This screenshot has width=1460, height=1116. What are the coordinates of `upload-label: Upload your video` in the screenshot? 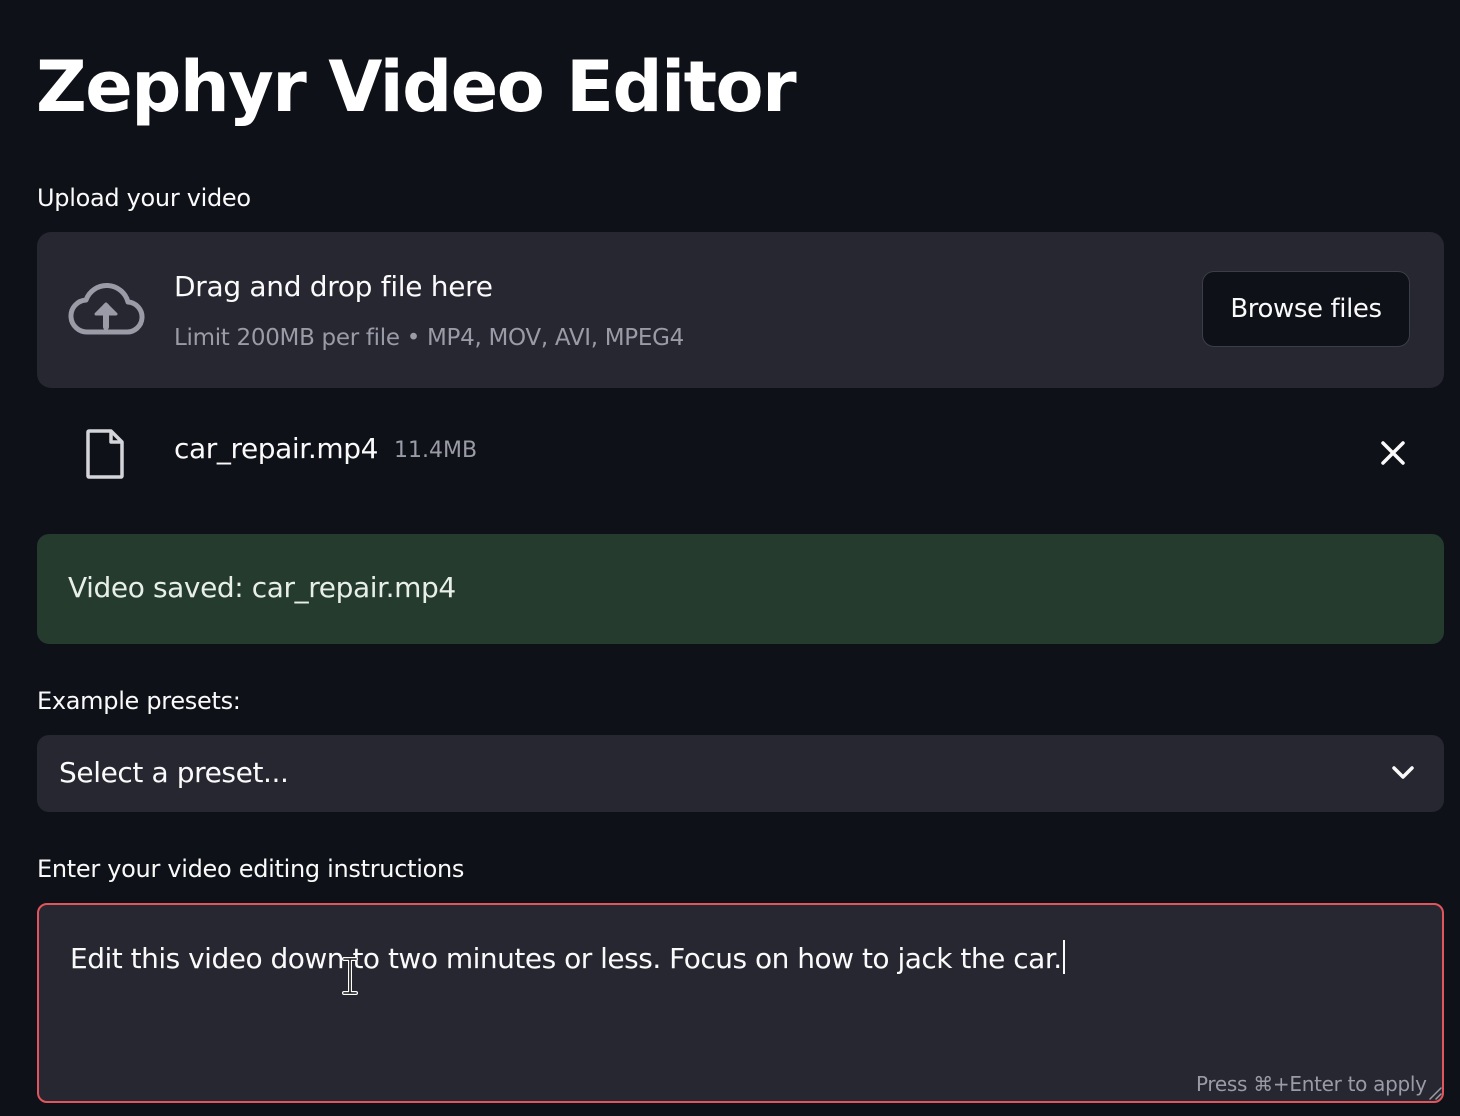 It's located at (144, 198).